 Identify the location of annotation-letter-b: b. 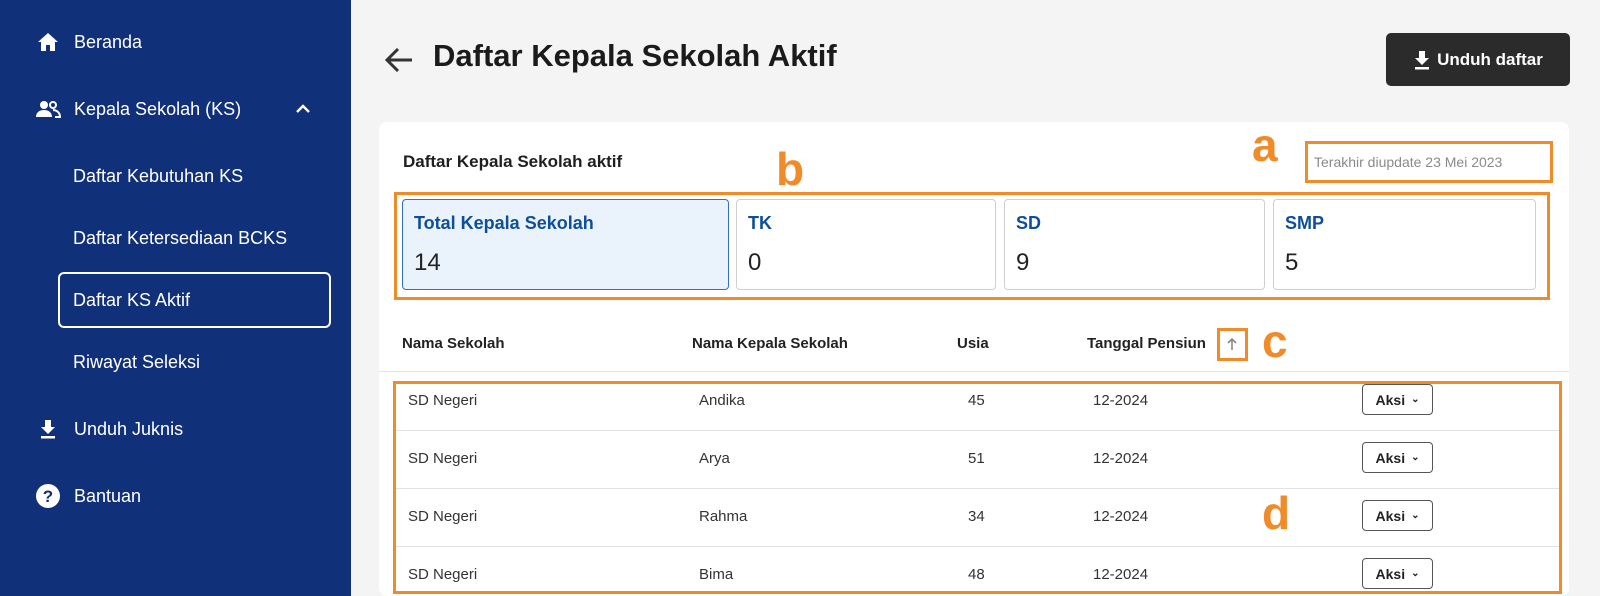
(790, 169).